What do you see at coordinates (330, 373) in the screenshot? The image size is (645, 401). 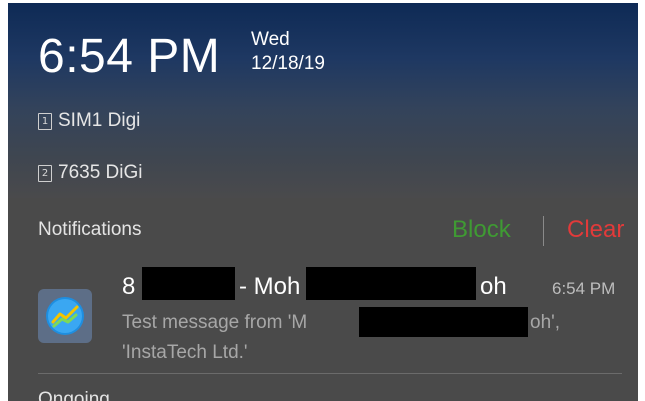 I see `section-divider` at bounding box center [330, 373].